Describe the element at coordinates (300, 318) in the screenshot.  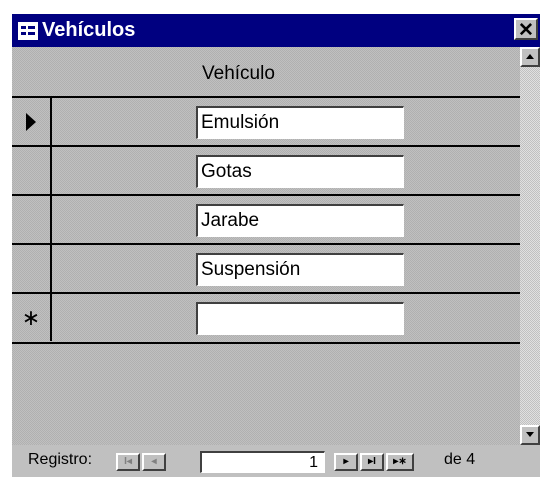
I see `new-vehiculo-field` at that location.